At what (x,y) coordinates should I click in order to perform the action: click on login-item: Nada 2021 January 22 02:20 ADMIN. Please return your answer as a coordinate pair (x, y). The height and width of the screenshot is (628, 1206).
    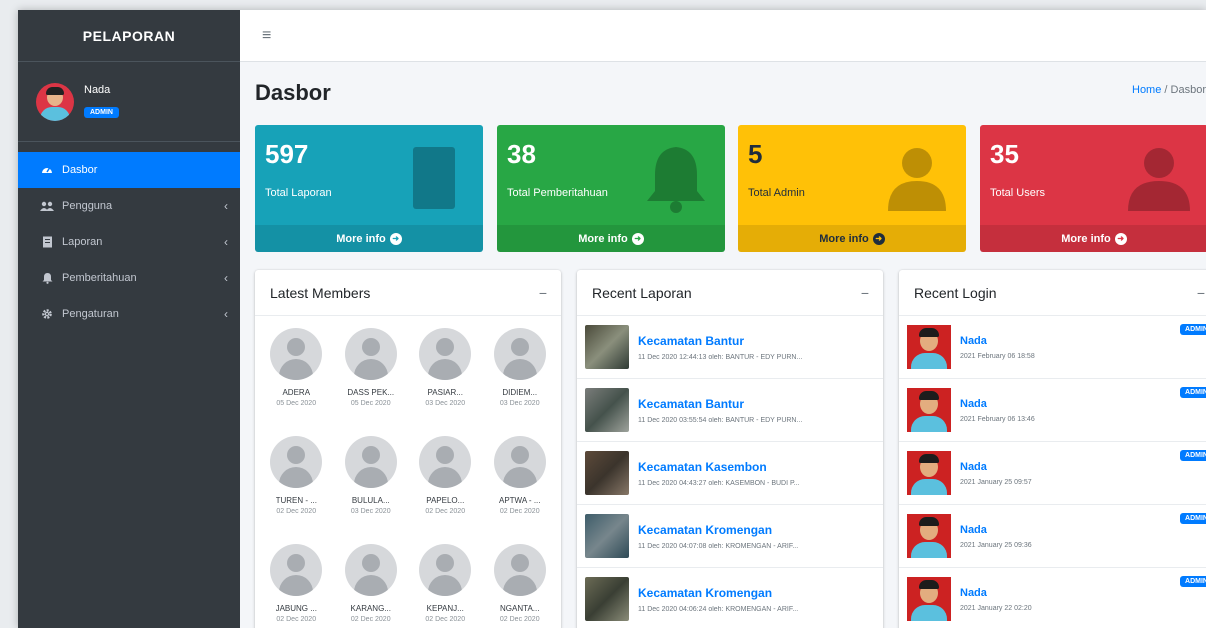
    Looking at the image, I should click on (1052, 598).